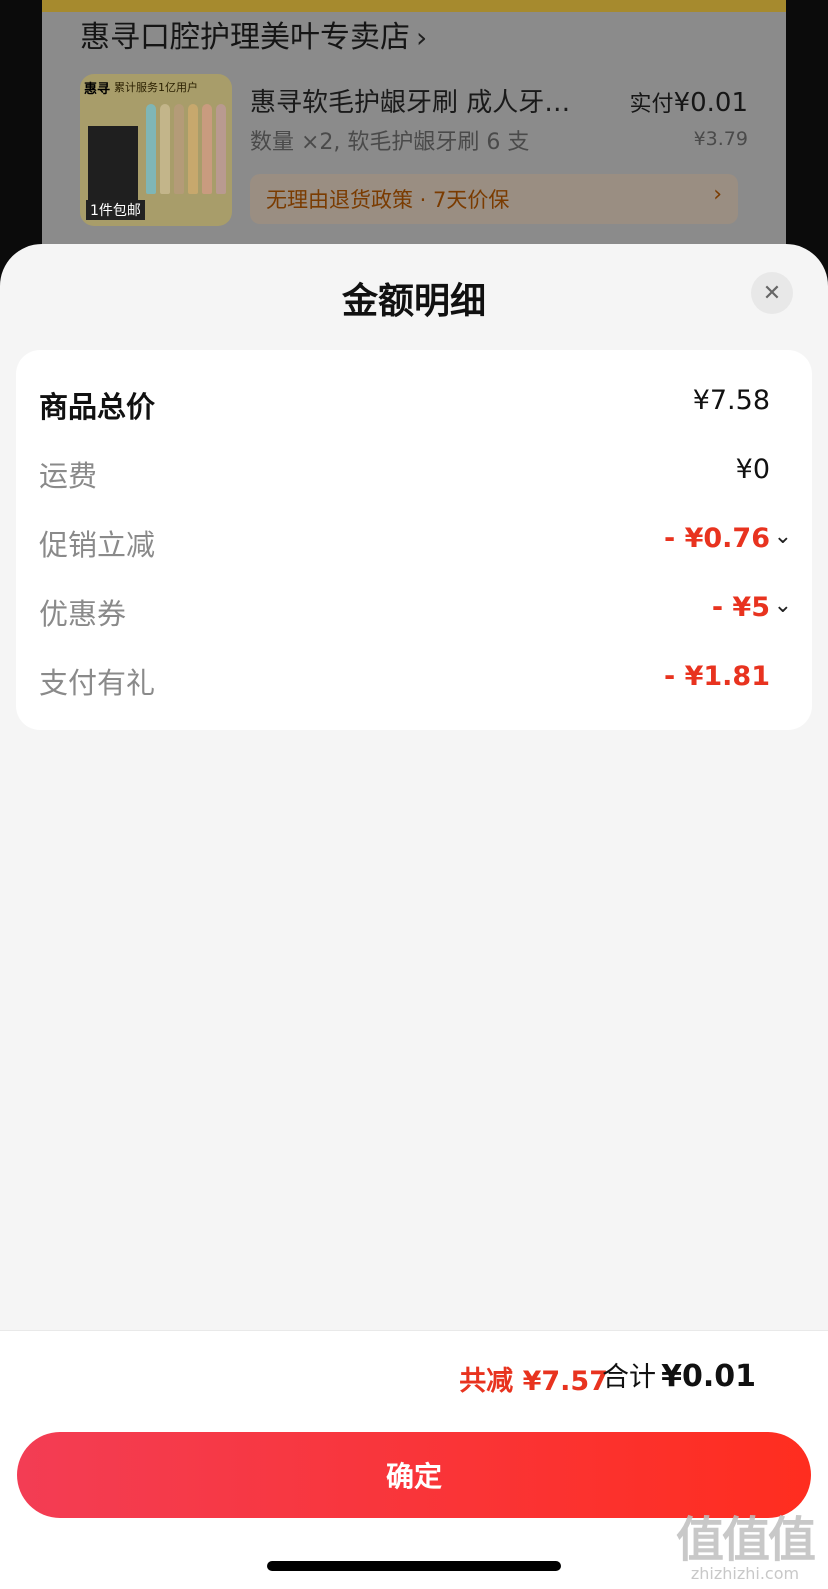 The width and height of the screenshot is (828, 1589). I want to click on row-label: 优惠券, so click(83, 614).